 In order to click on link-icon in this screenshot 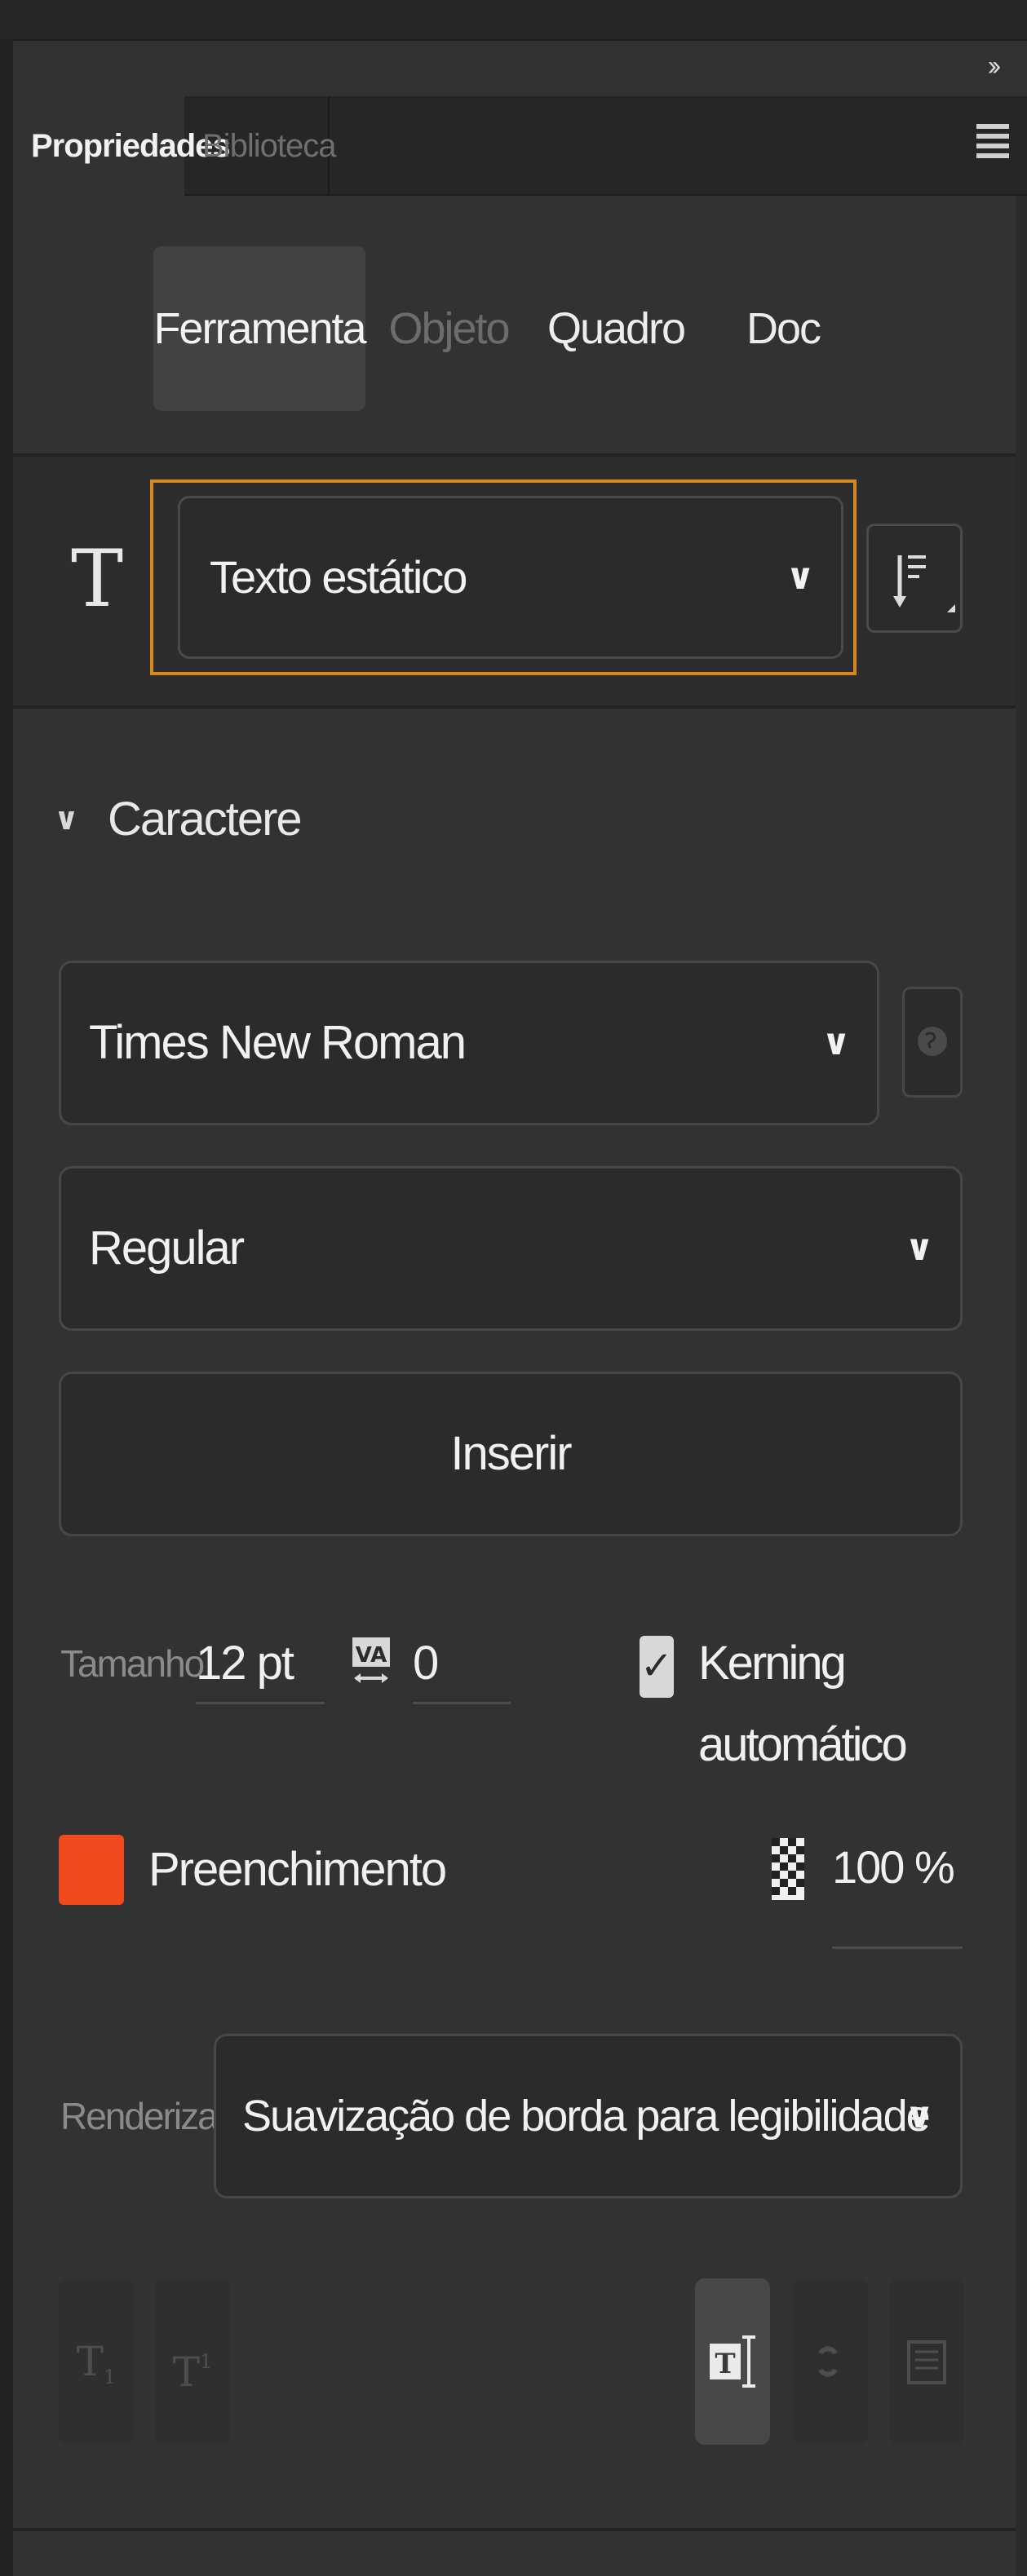, I will do `click(830, 2361)`.